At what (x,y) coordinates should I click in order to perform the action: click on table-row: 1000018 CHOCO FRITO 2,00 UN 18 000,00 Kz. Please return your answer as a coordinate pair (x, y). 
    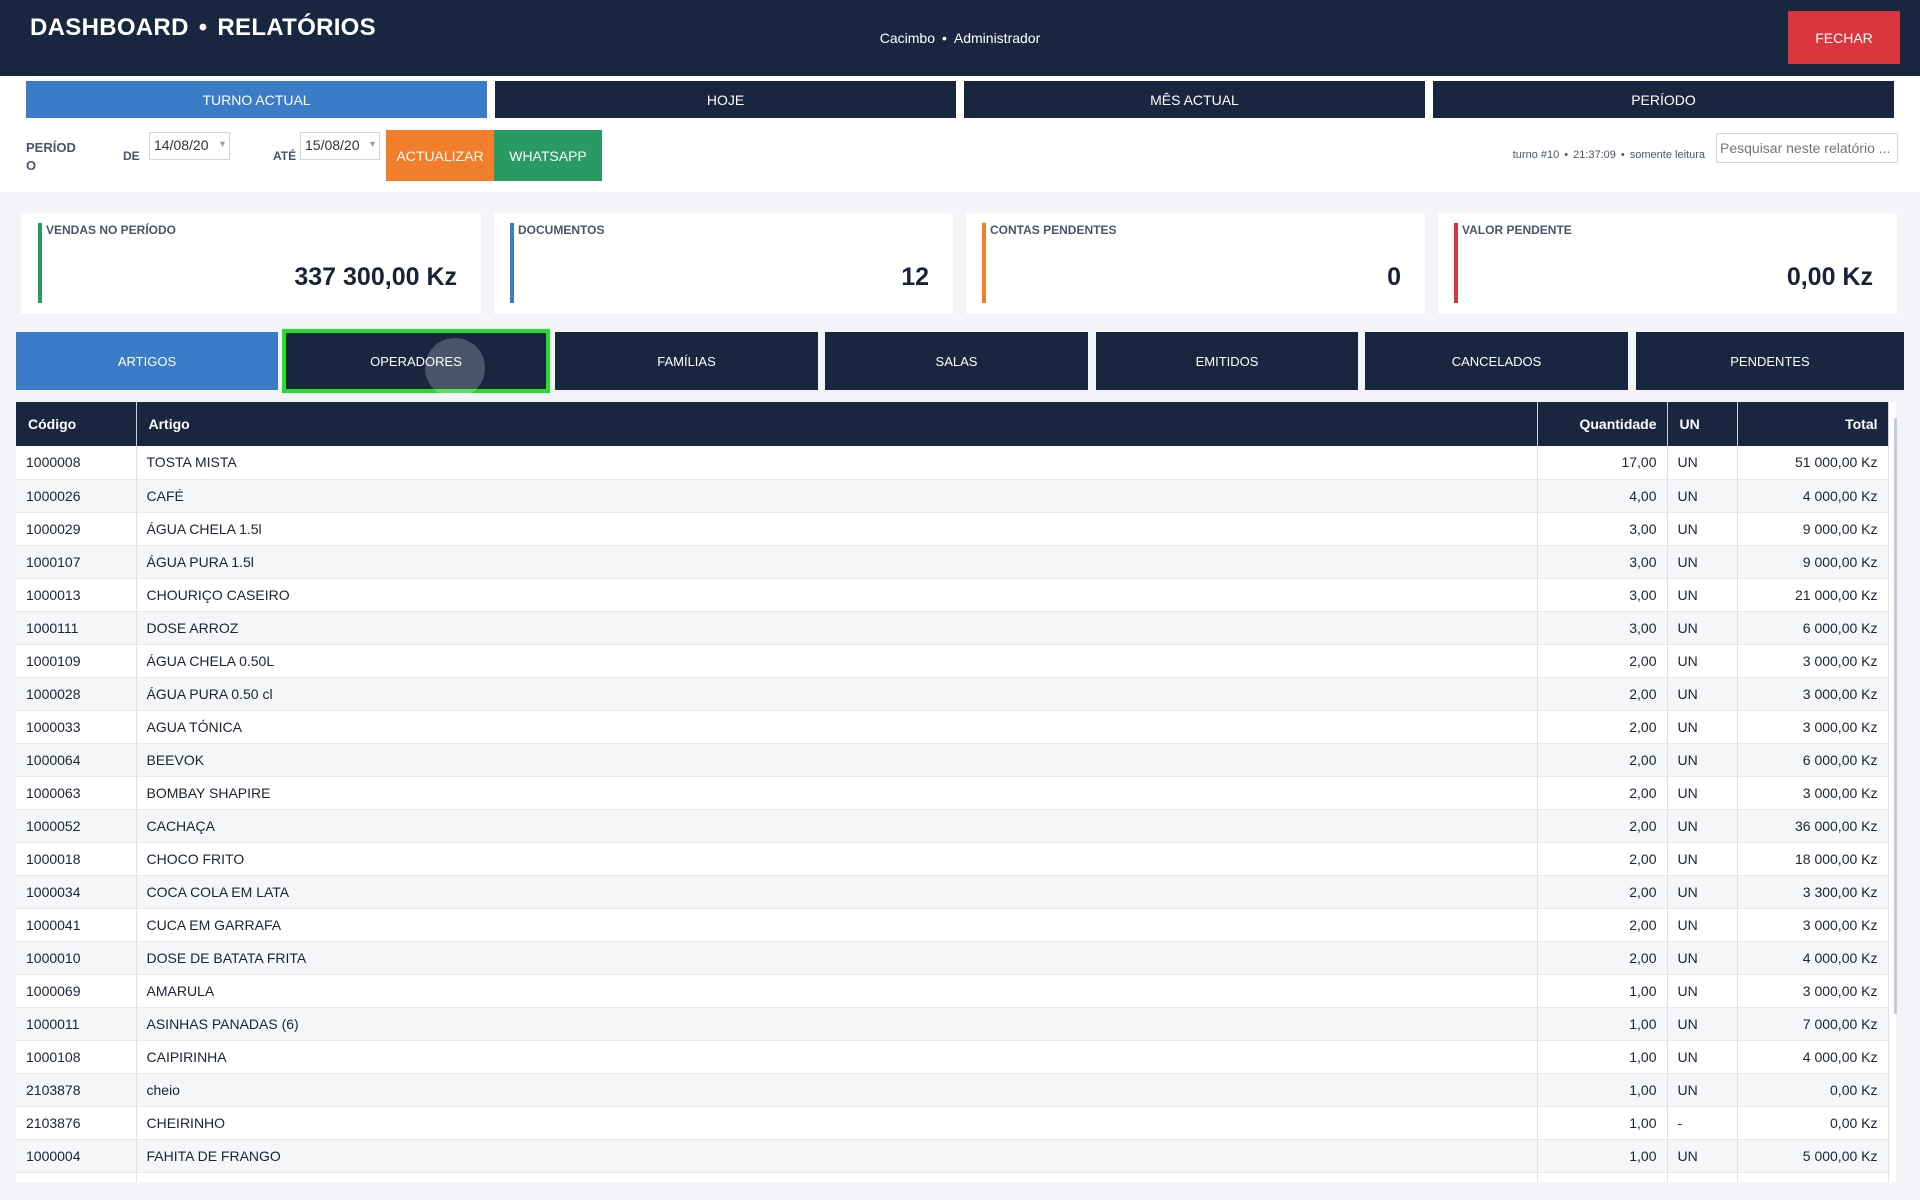
    Looking at the image, I should click on (952, 859).